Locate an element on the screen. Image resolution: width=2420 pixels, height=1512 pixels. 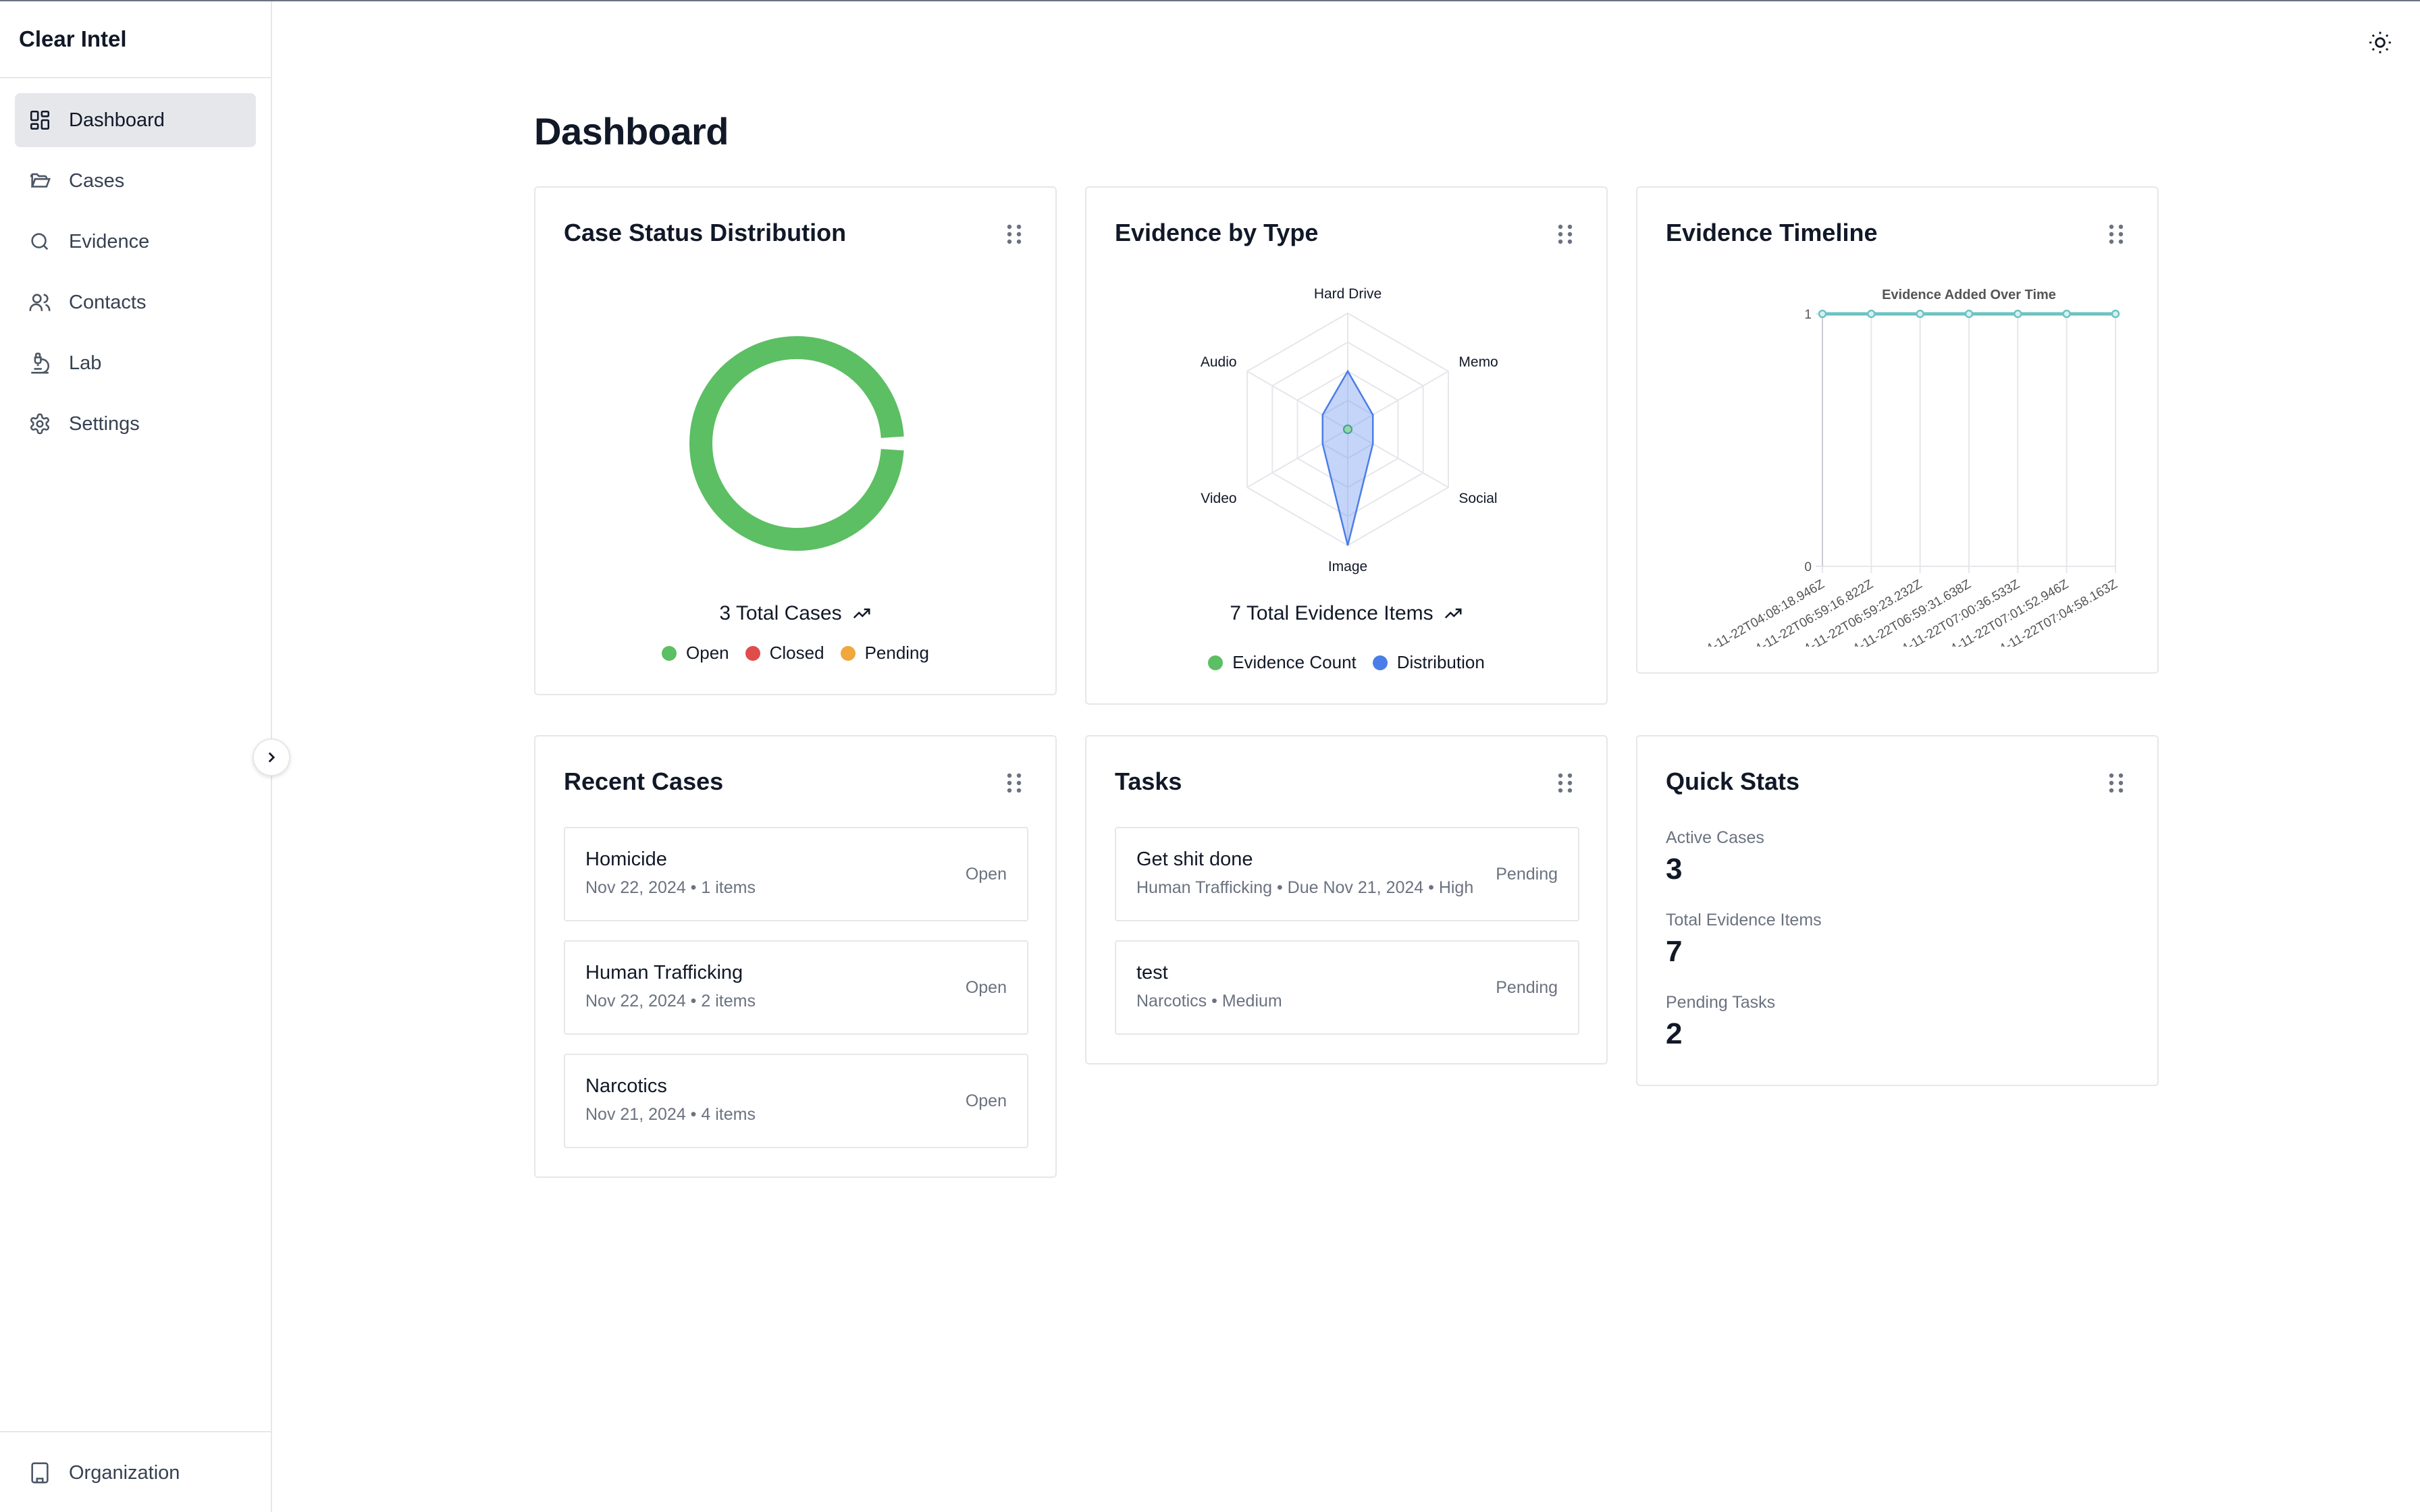
donut-slice-open is located at coordinates (796, 443).